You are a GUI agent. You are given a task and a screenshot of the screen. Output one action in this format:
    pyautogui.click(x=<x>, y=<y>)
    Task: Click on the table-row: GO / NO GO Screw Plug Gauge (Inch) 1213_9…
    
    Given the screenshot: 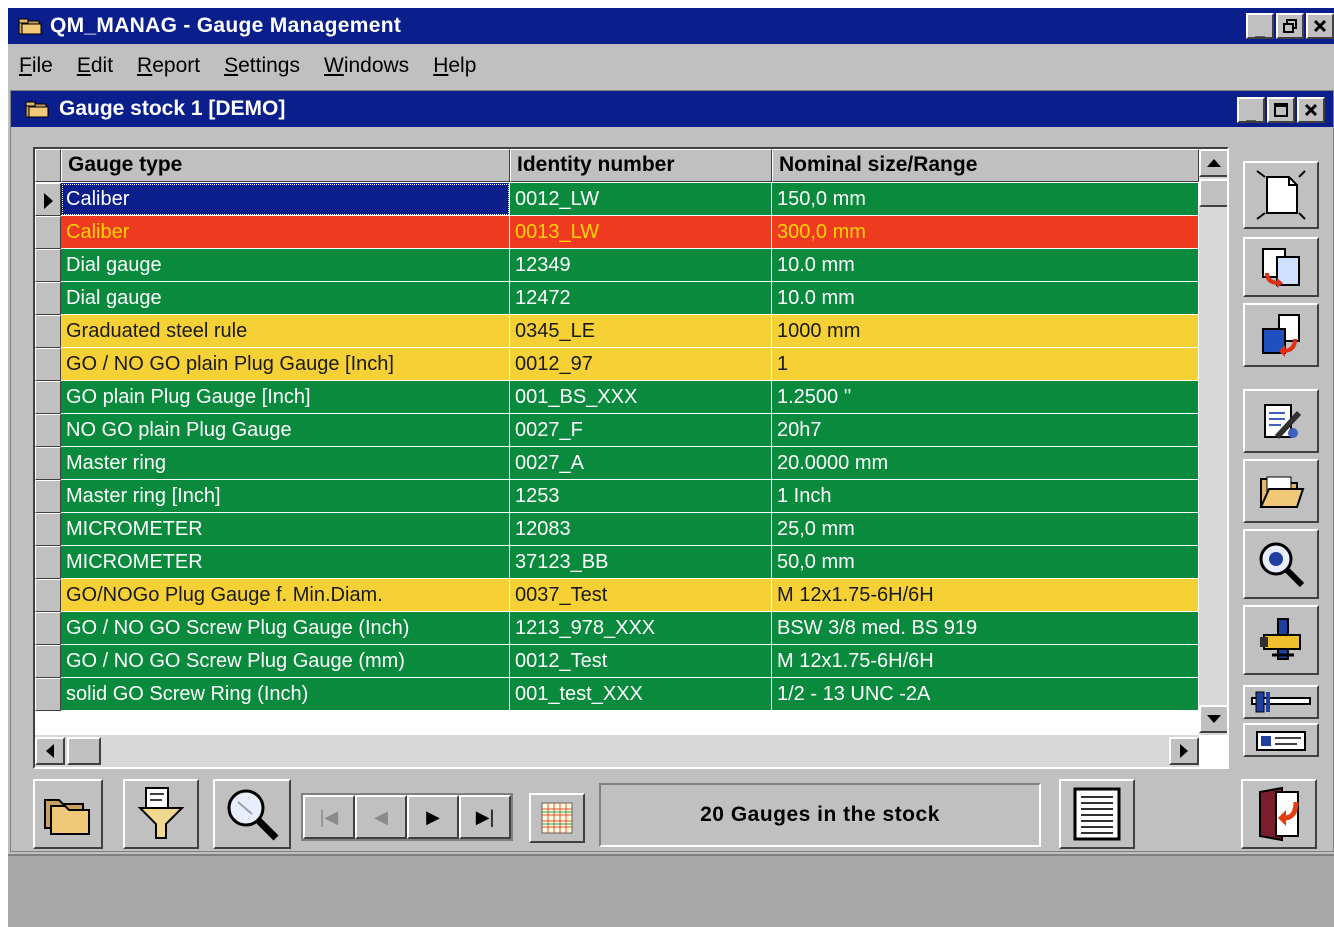 What is the action you would take?
    pyautogui.click(x=617, y=628)
    